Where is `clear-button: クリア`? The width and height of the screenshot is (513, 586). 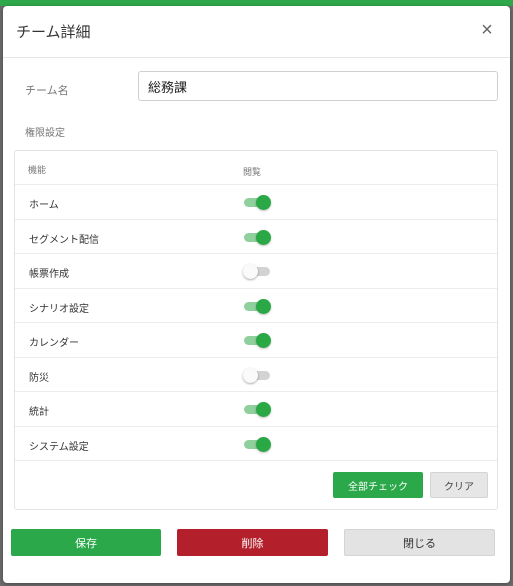 clear-button: クリア is located at coordinates (459, 485).